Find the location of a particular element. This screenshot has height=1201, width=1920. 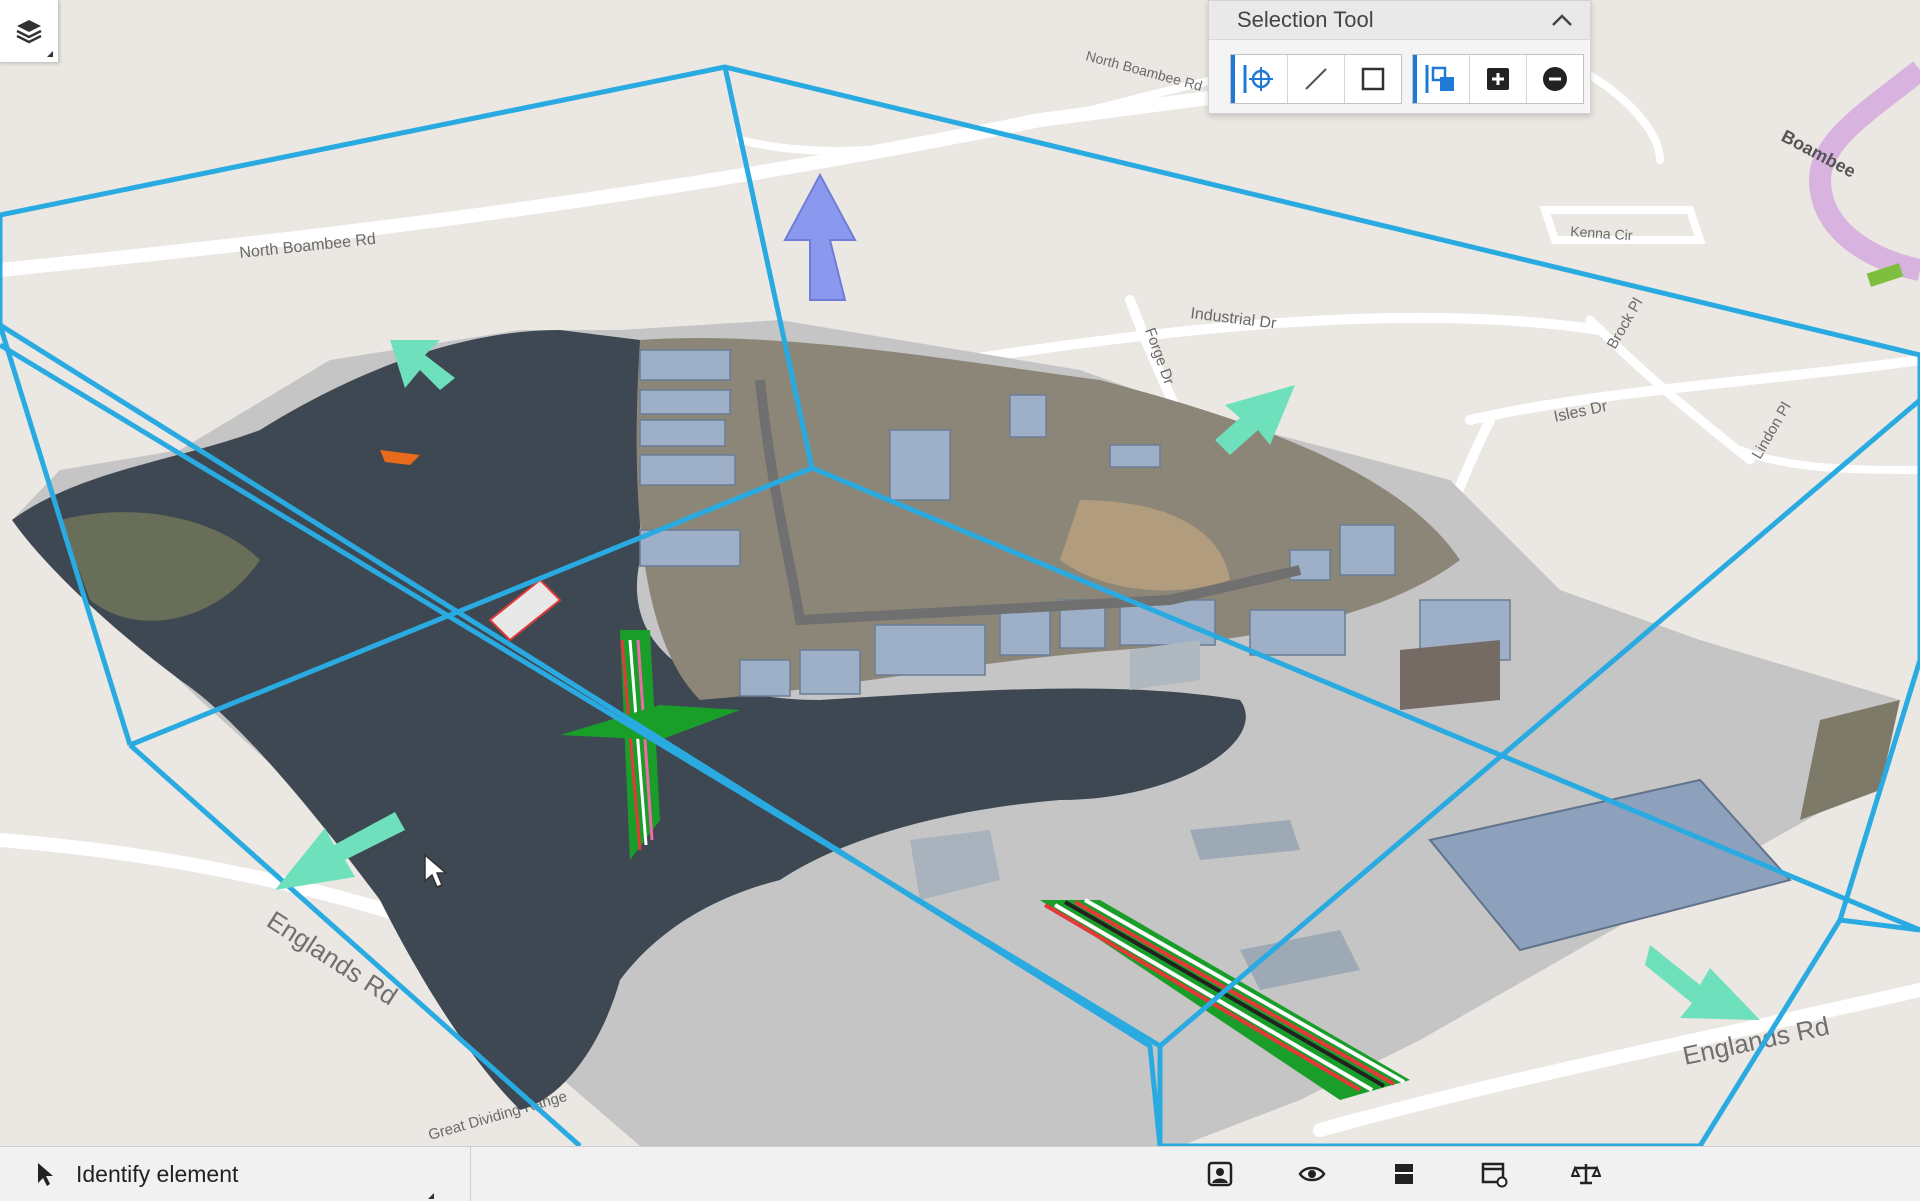

section-icon is located at coordinates (1404, 1174).